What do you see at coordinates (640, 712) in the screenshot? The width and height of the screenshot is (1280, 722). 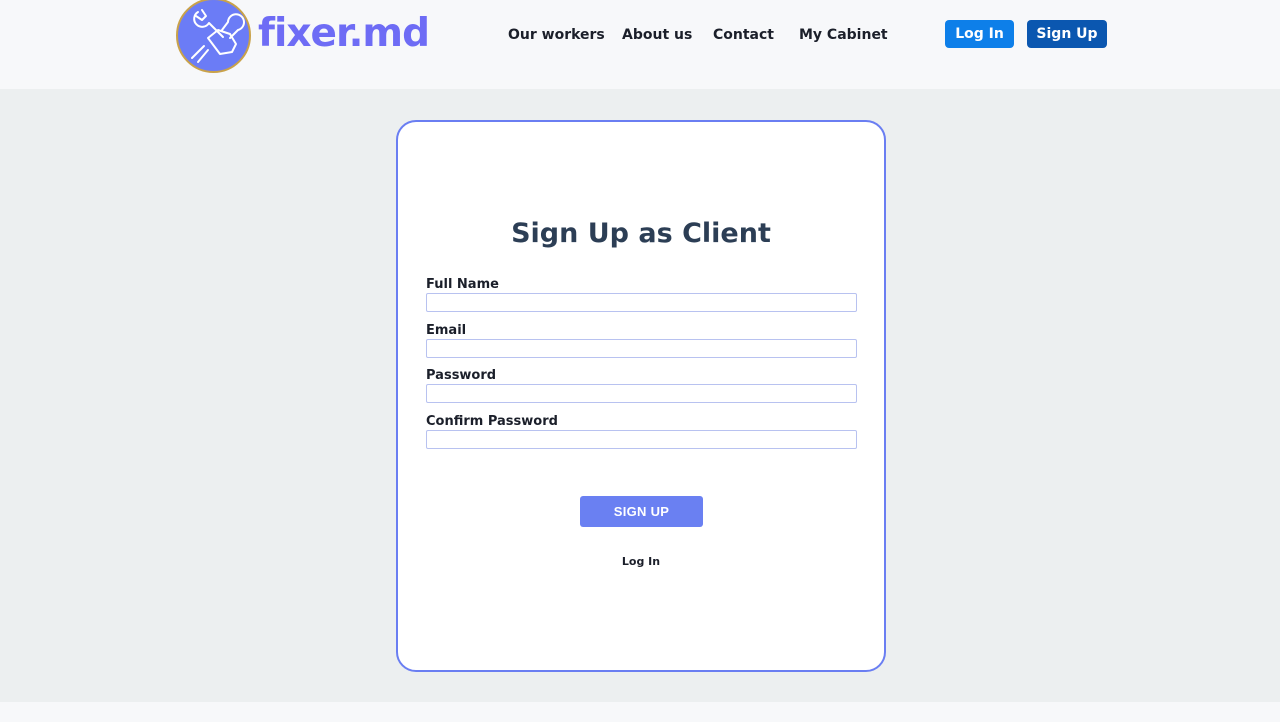 I see `footer-strip` at bounding box center [640, 712].